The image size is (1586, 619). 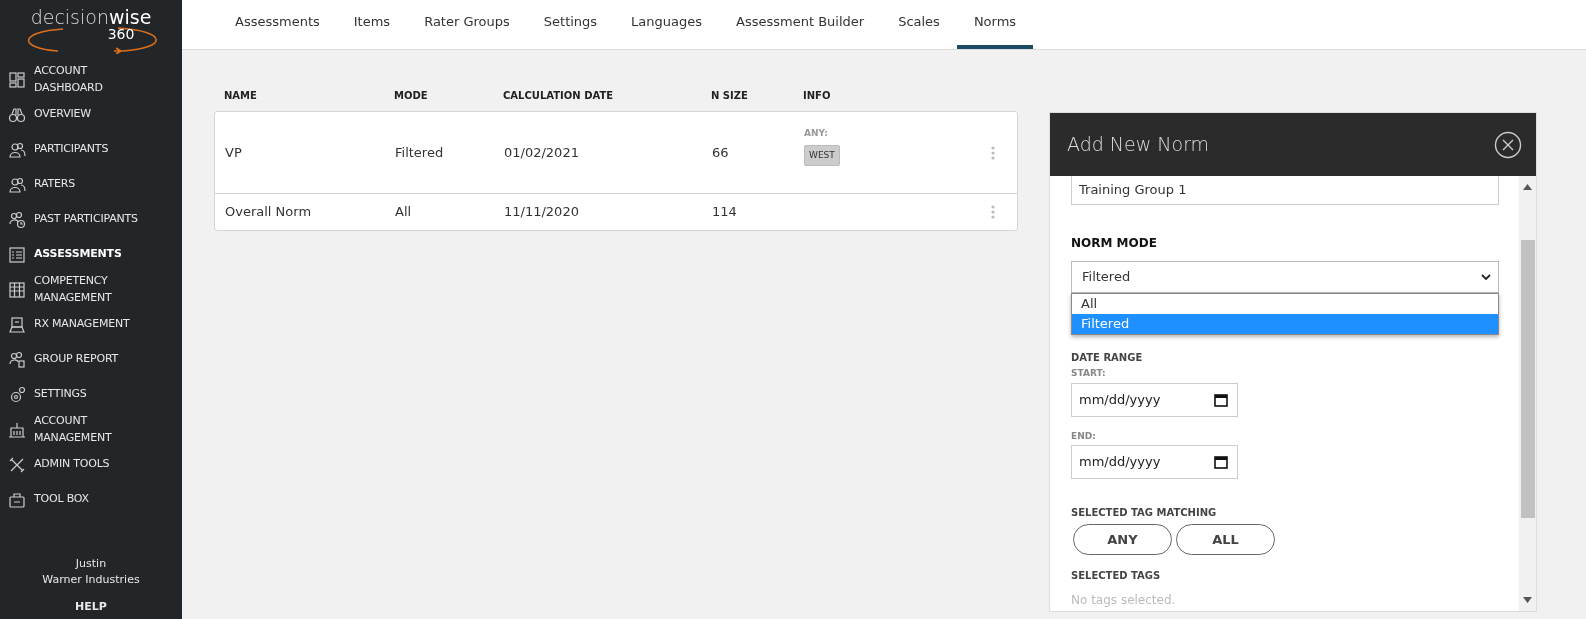 I want to click on nav-tab: Settings, so click(x=570, y=24).